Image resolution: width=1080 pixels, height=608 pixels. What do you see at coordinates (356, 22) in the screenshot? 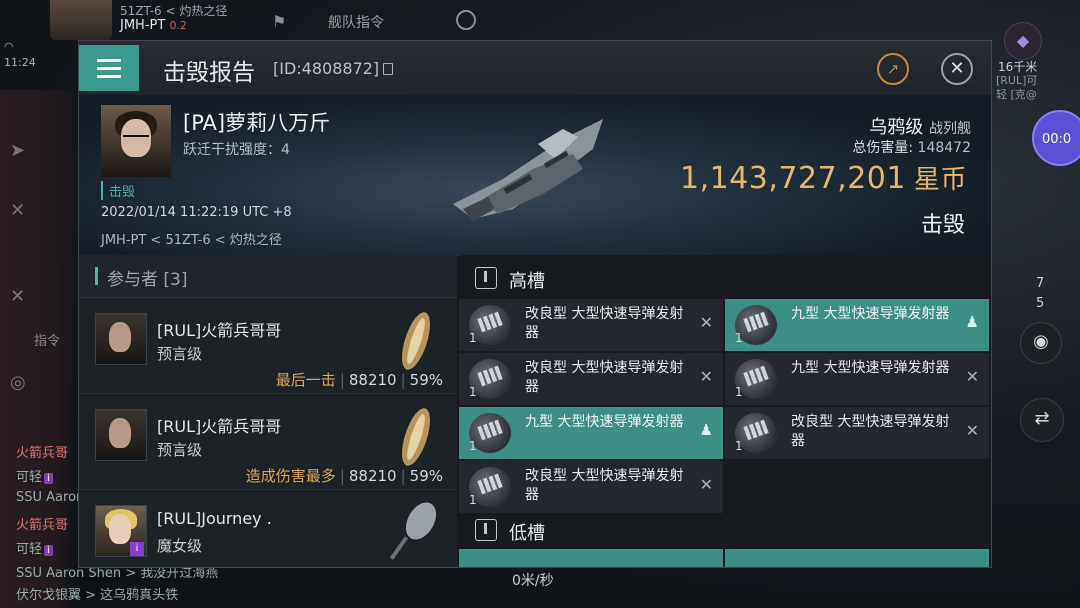
I see `fleet-command-label: 舰队指令` at bounding box center [356, 22].